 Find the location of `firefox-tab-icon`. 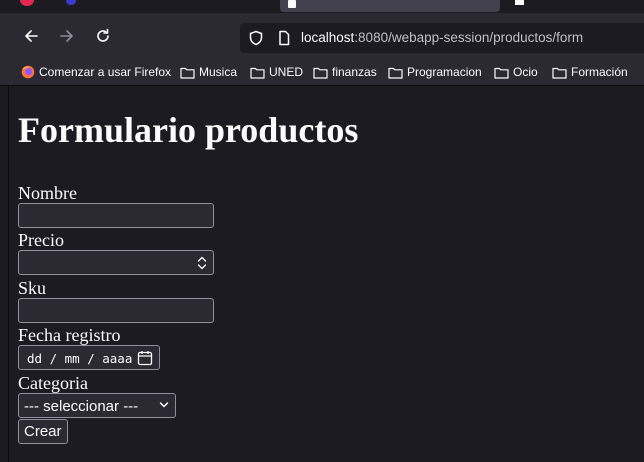

firefox-tab-icon is located at coordinates (27, 3).